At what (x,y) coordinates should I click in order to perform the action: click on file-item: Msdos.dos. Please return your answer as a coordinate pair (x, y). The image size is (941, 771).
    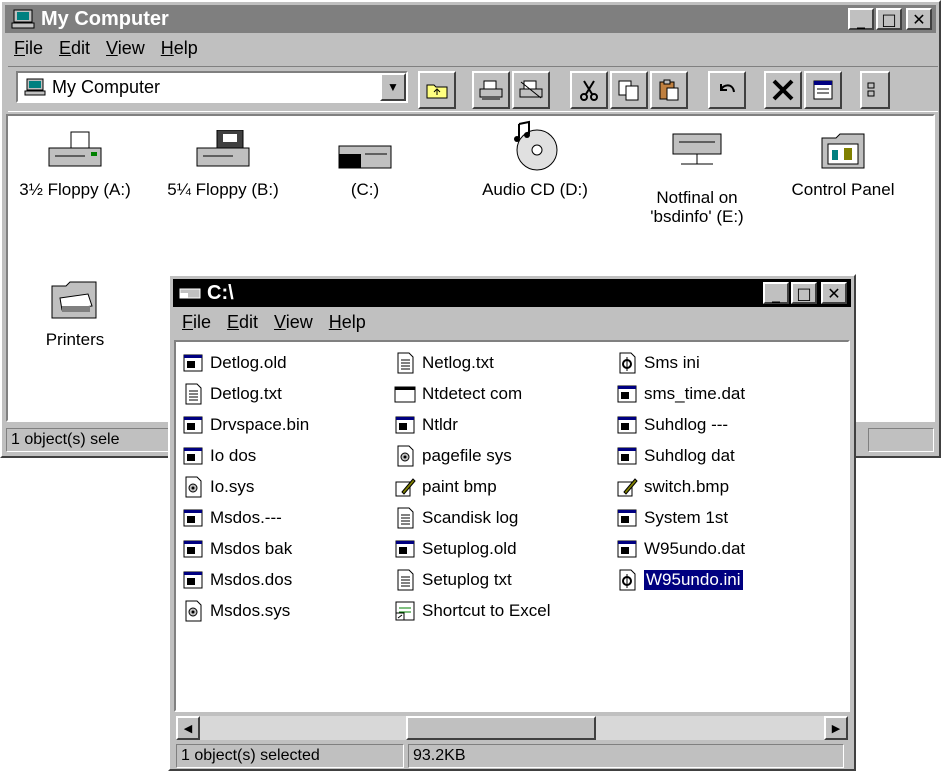
    Looking at the image, I should click on (237, 580).